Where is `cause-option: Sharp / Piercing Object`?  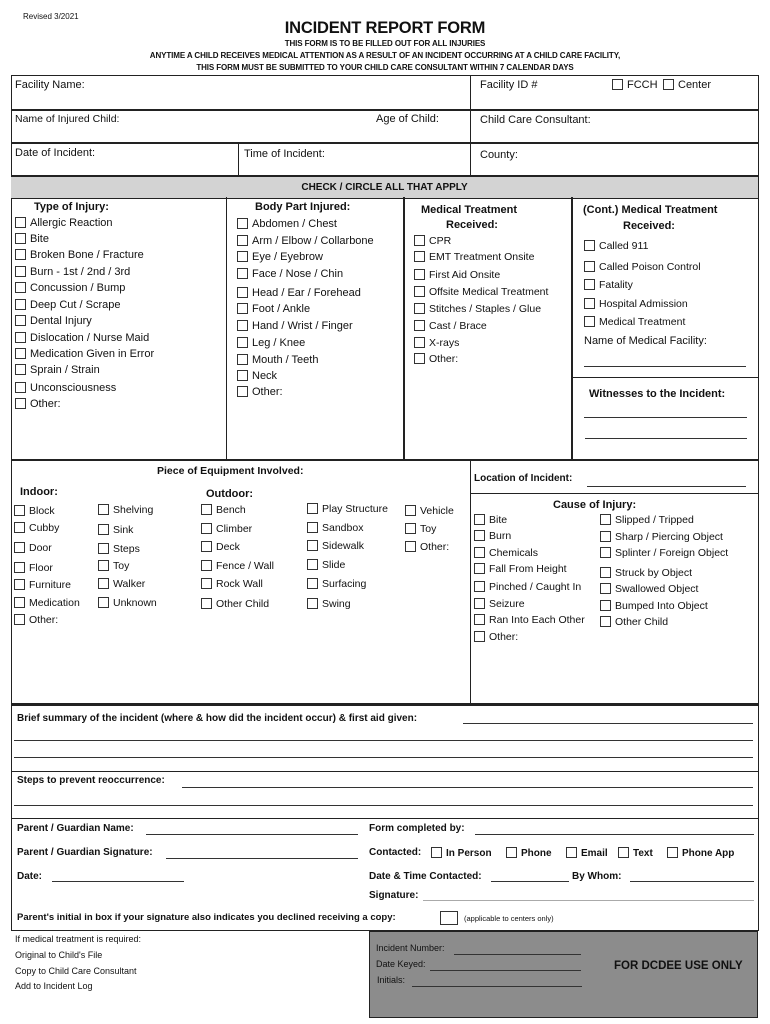 cause-option: Sharp / Piercing Object is located at coordinates (661, 537).